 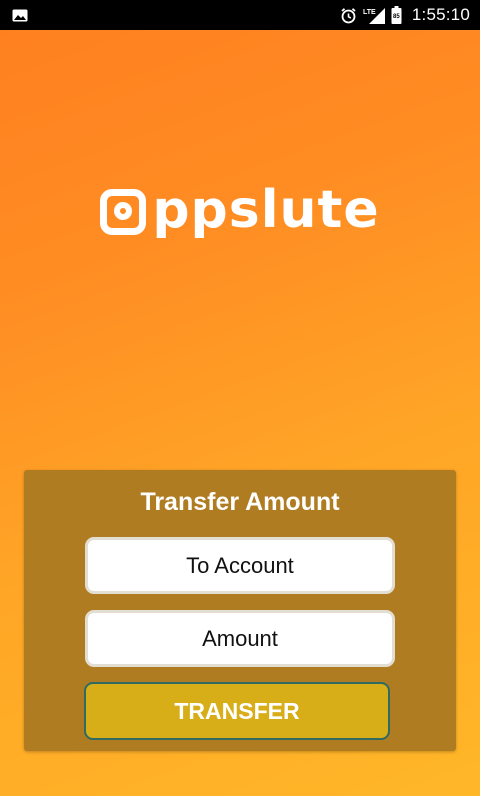 I want to click on svg-text: 85, so click(x=396, y=17).